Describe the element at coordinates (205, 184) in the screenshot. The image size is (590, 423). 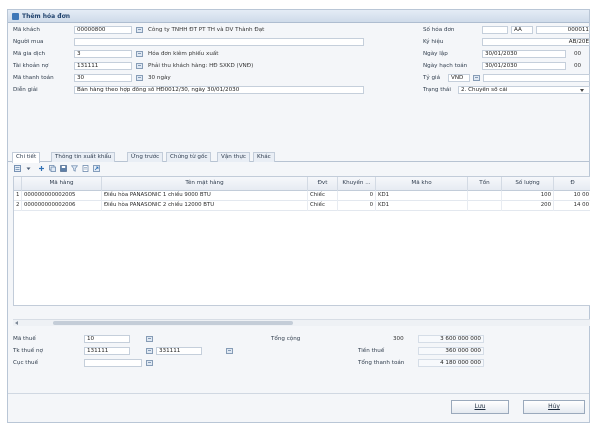
I see `column-header-item-name: Tên mặt hàng` at that location.